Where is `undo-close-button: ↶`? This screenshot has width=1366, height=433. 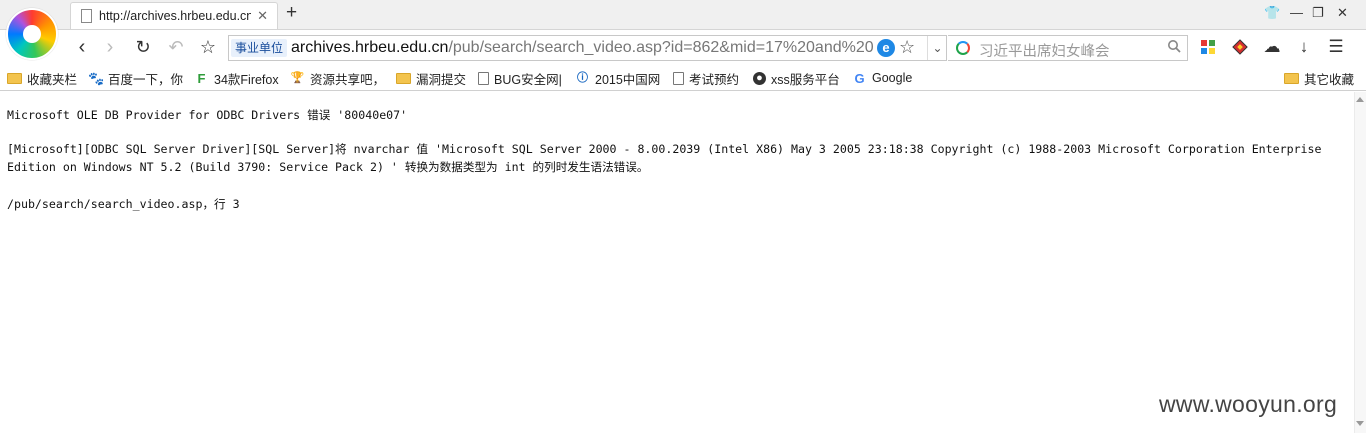 undo-close-button: ↶ is located at coordinates (176, 47).